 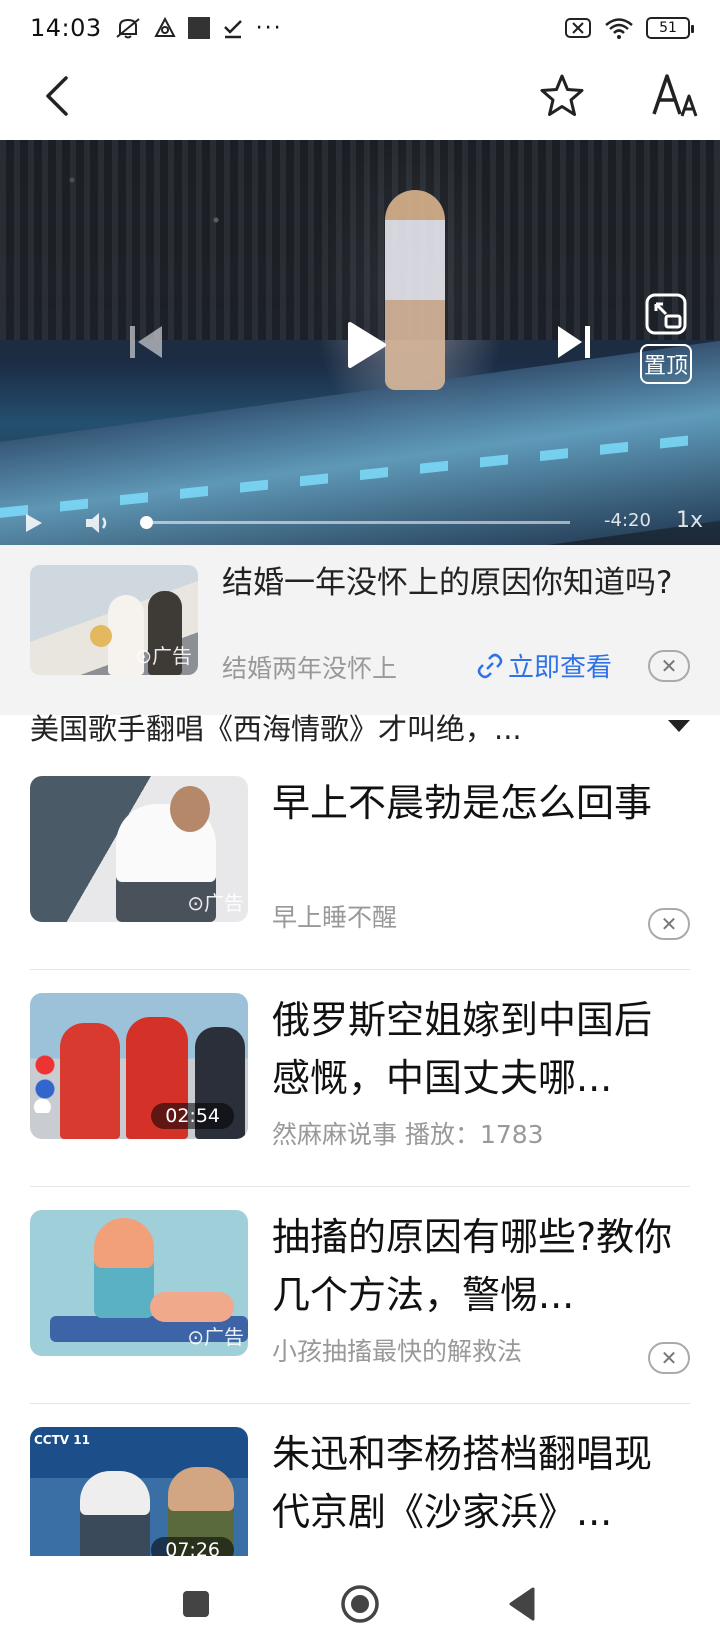 I want to click on sim-off-icon, so click(x=578, y=28).